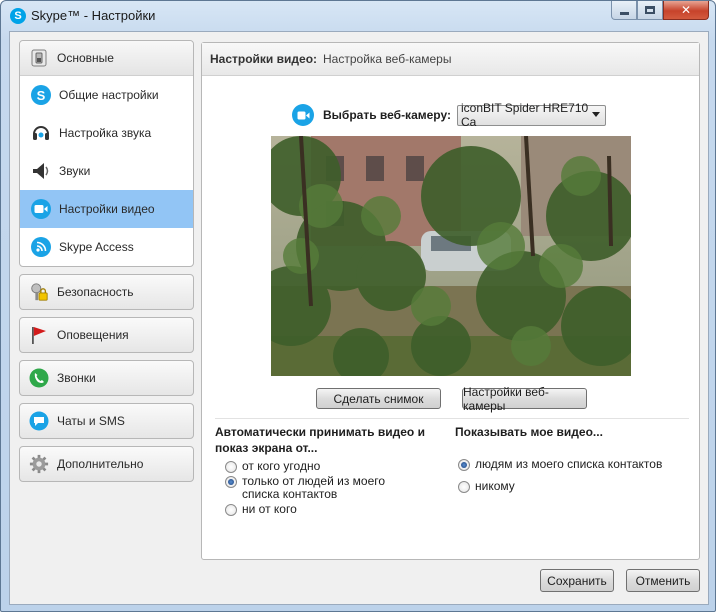 This screenshot has height=612, width=716. Describe the element at coordinates (624, 13) in the screenshot. I see `minimize-icon` at that location.